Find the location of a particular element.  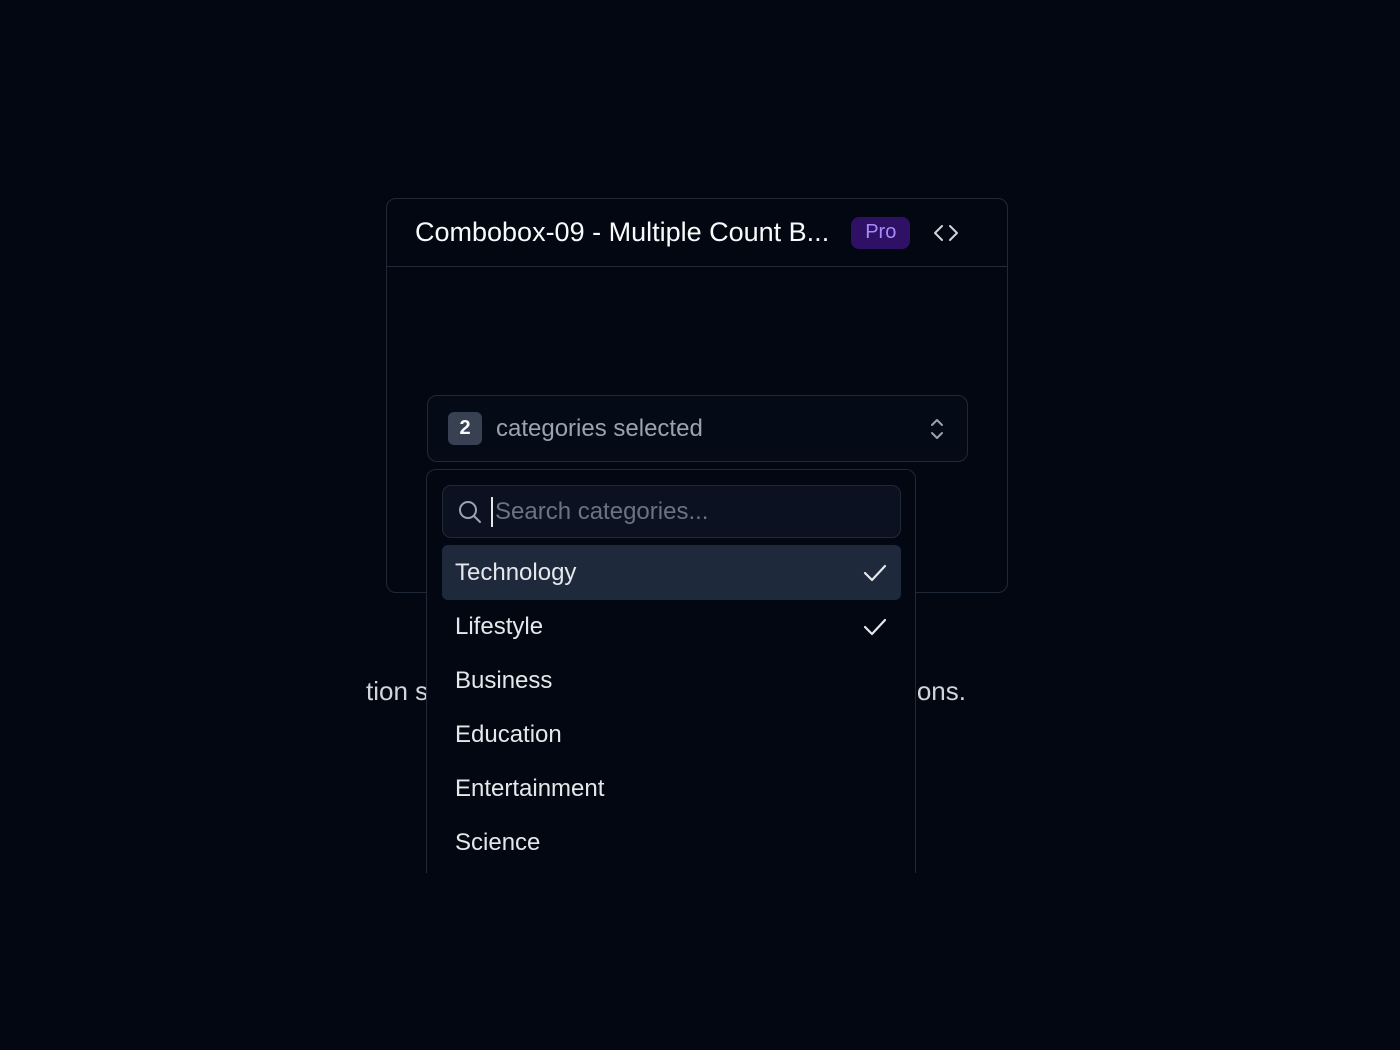

option-label: Business is located at coordinates (504, 680).